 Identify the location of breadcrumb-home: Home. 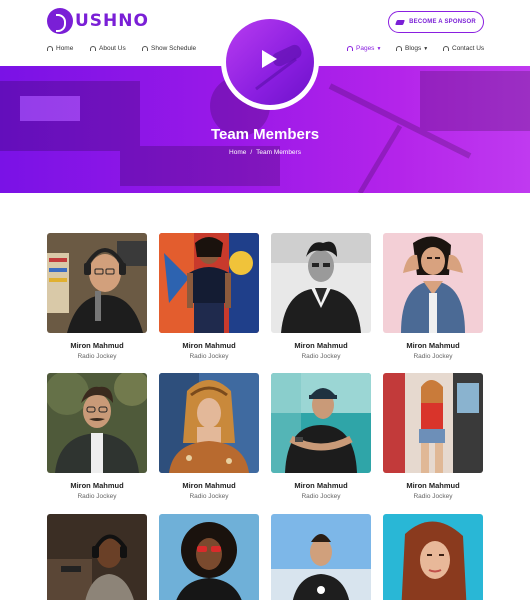
(237, 152).